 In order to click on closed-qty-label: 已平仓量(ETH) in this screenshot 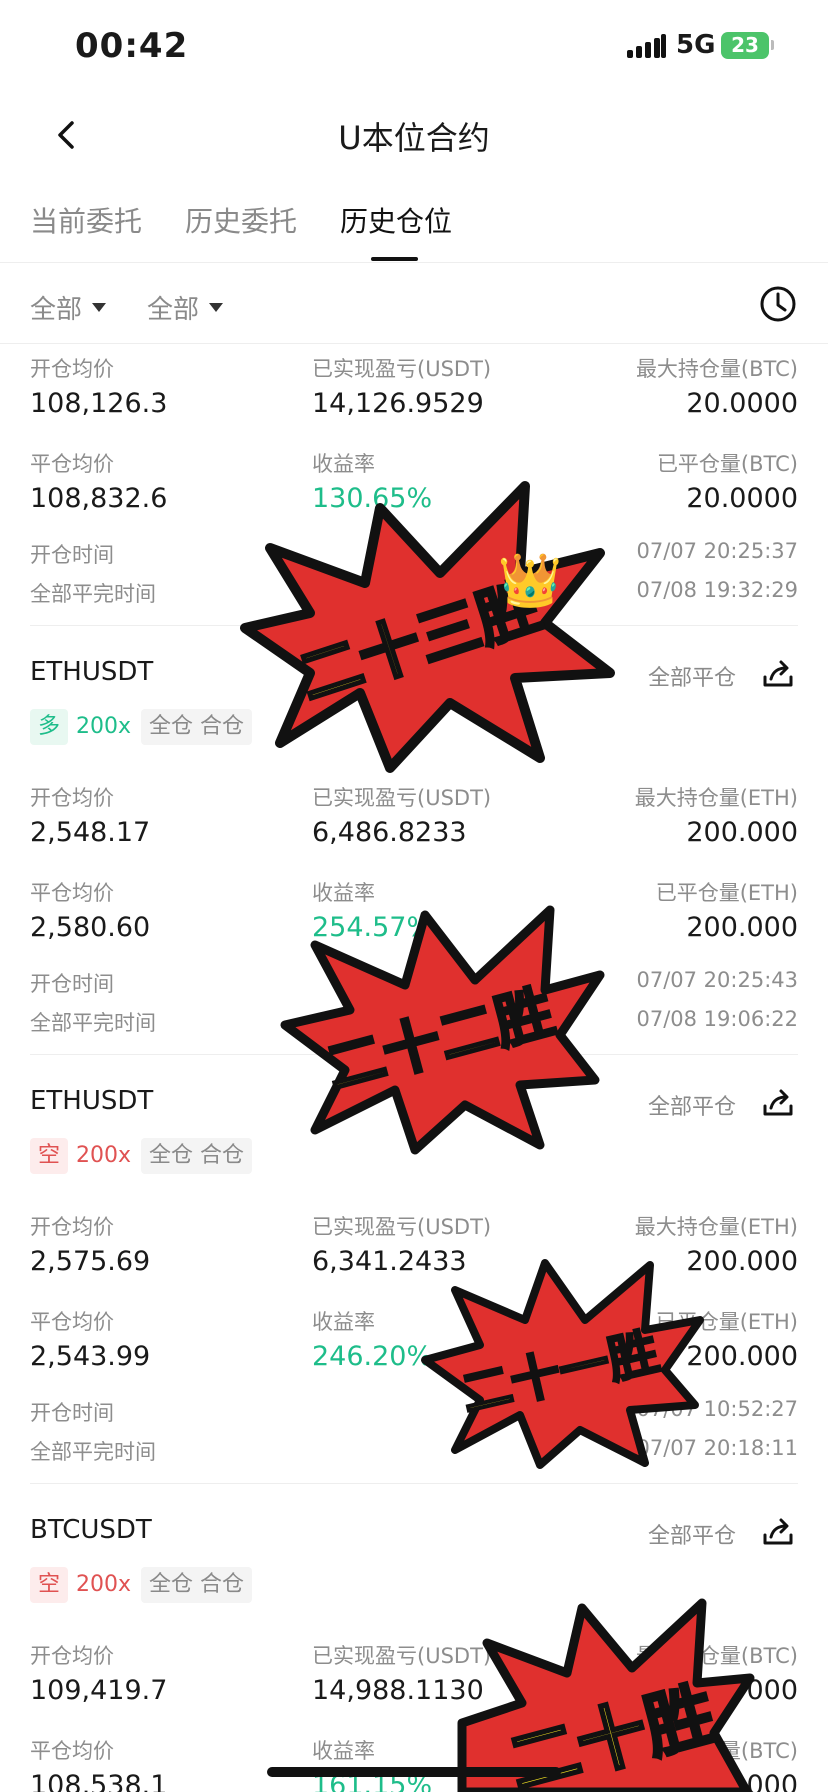, I will do `click(726, 893)`.